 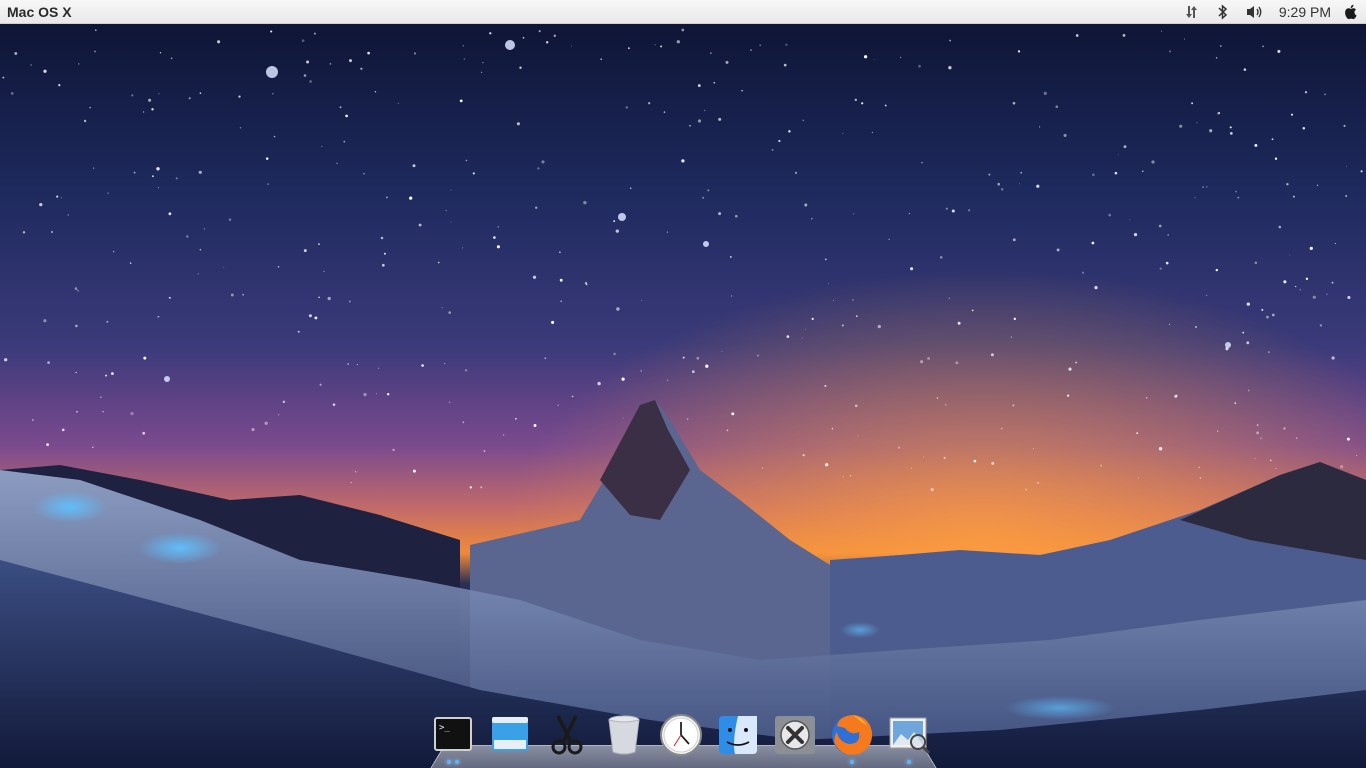 What do you see at coordinates (1223, 12) in the screenshot?
I see `bluetooth-icon` at bounding box center [1223, 12].